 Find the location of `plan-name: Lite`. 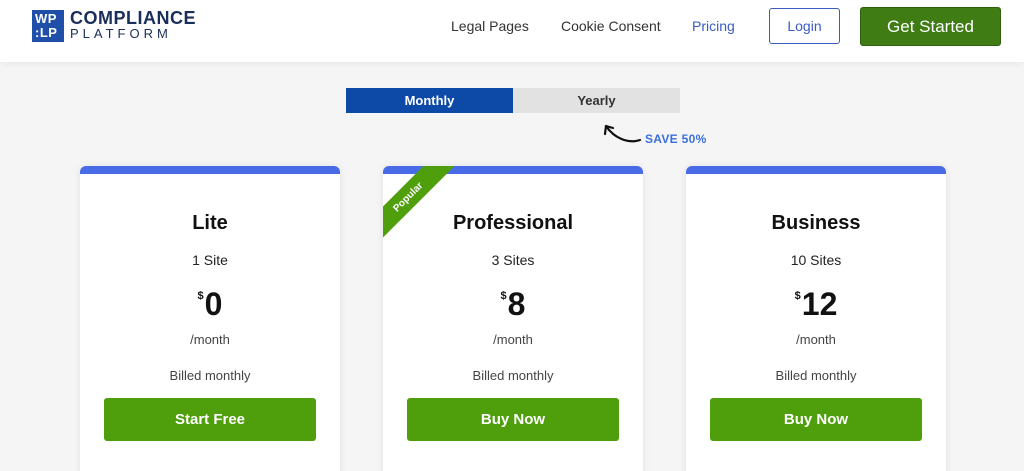

plan-name: Lite is located at coordinates (210, 223).